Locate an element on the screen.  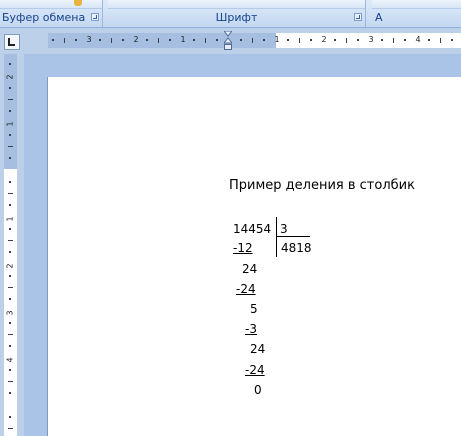
horizontal-ruler-track: 3 2 1 1 2 3 4 is located at coordinates (254, 40).